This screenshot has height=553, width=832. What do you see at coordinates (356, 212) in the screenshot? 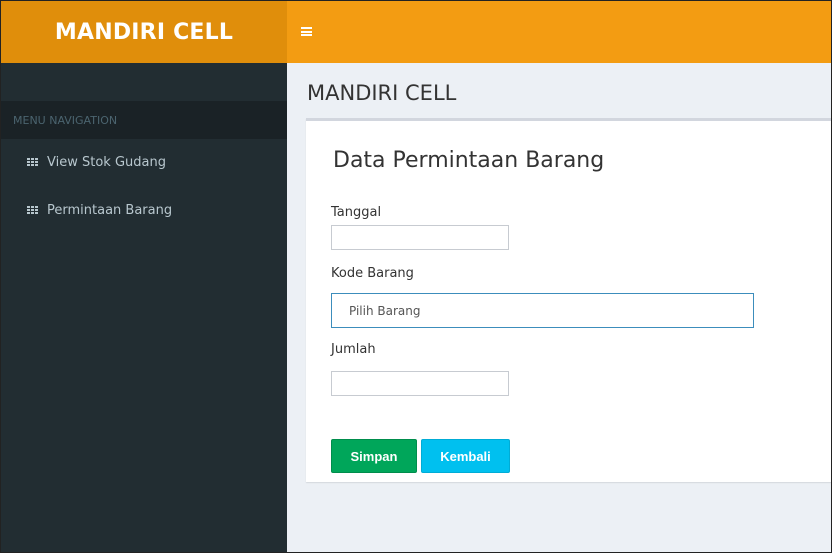
I see `tanggal-label: Tanggal` at bounding box center [356, 212].